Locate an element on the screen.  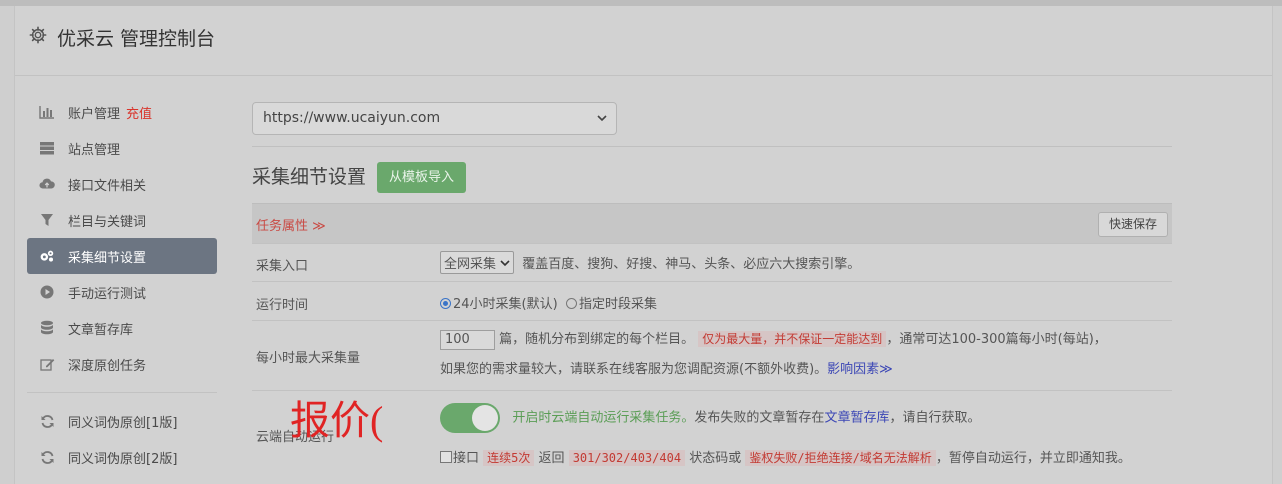
radio-scheduled is located at coordinates (571, 303).